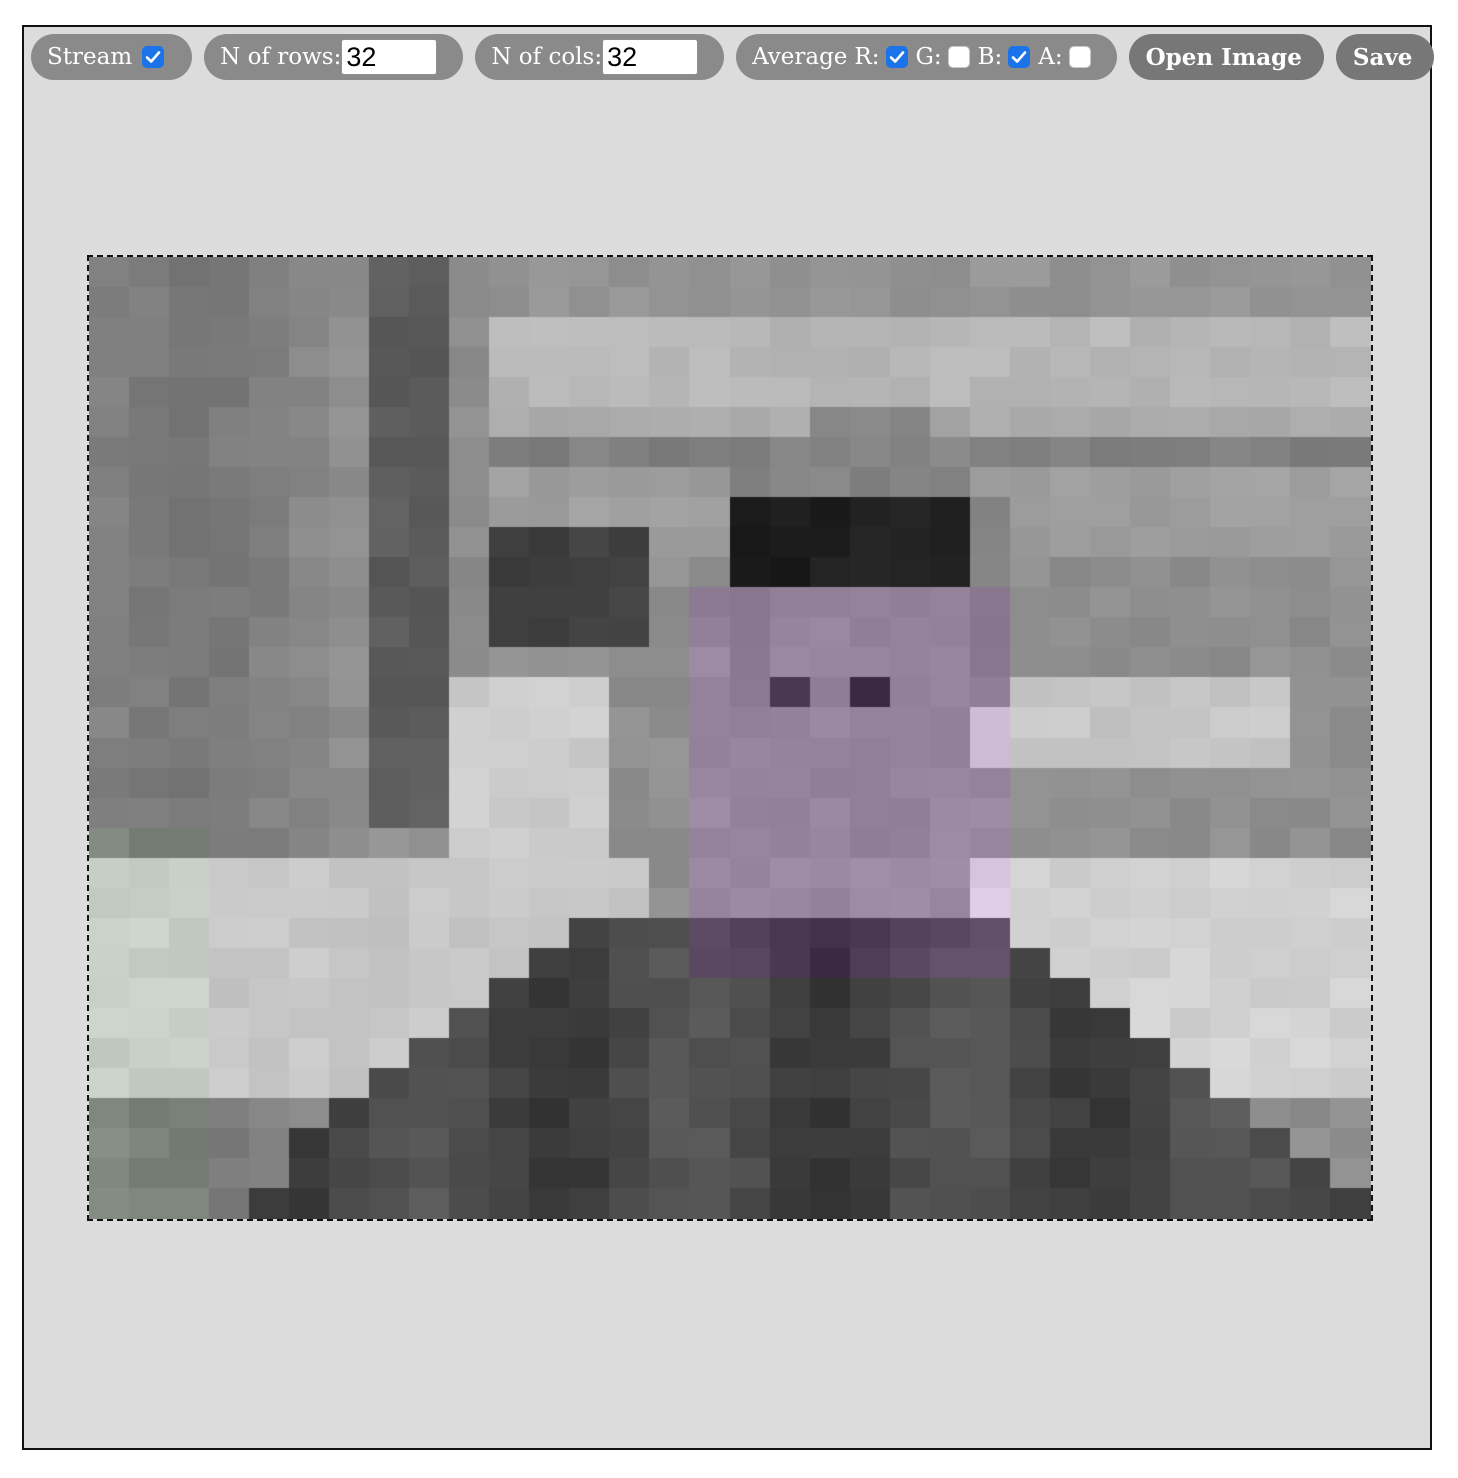 The width and height of the screenshot is (1458, 1478). Describe the element at coordinates (1050, 57) in the screenshot. I see `channel-a-label: A:` at that location.